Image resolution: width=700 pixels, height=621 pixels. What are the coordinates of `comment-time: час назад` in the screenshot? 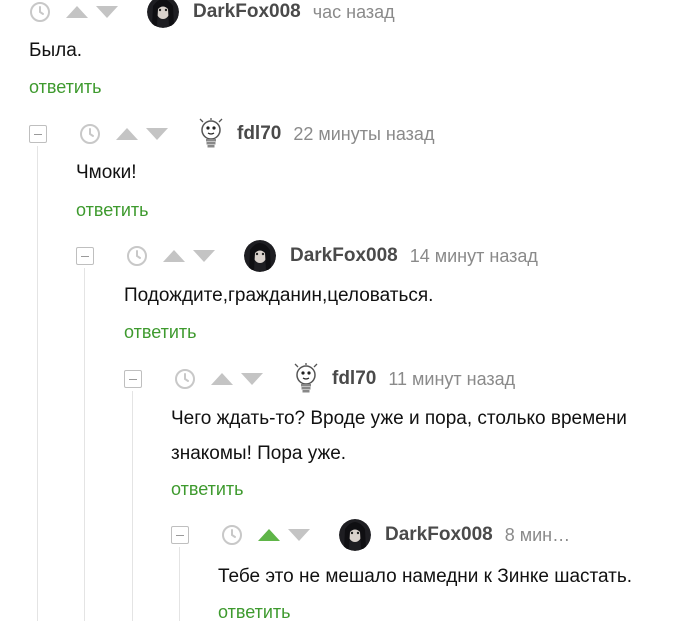 It's located at (354, 12).